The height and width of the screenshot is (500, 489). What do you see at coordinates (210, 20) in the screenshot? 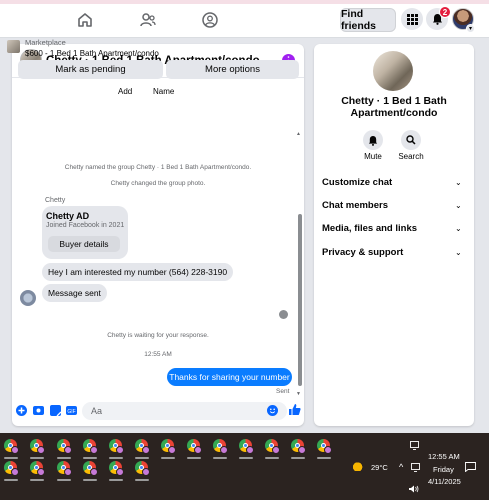
I see `groups-icon` at bounding box center [210, 20].